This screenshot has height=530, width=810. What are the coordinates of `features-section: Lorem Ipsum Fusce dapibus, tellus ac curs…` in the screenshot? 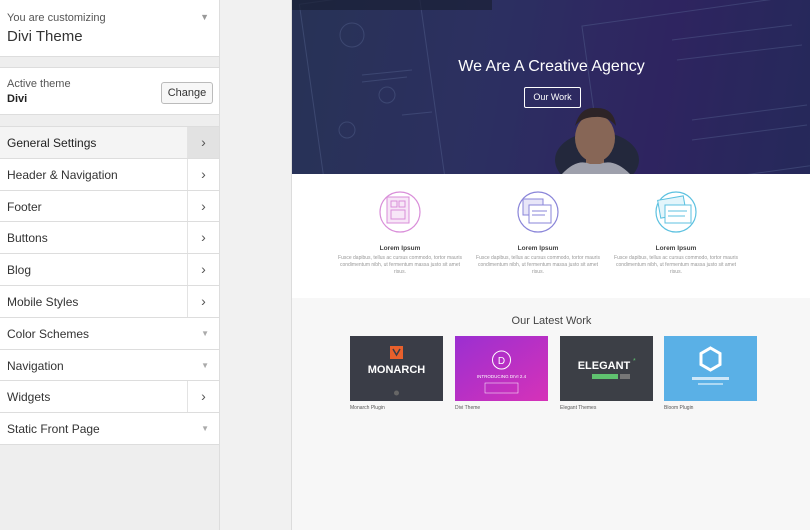 It's located at (551, 236).